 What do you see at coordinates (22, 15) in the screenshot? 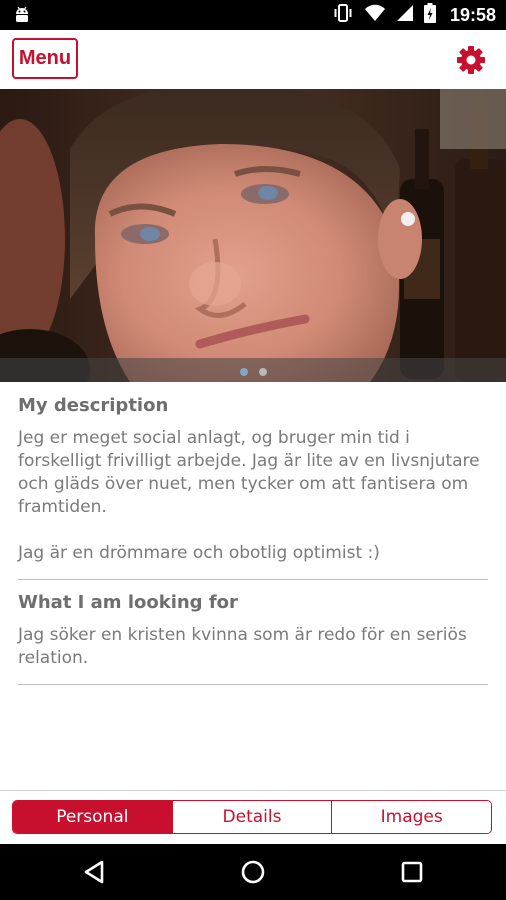
I see `android-icon` at bounding box center [22, 15].